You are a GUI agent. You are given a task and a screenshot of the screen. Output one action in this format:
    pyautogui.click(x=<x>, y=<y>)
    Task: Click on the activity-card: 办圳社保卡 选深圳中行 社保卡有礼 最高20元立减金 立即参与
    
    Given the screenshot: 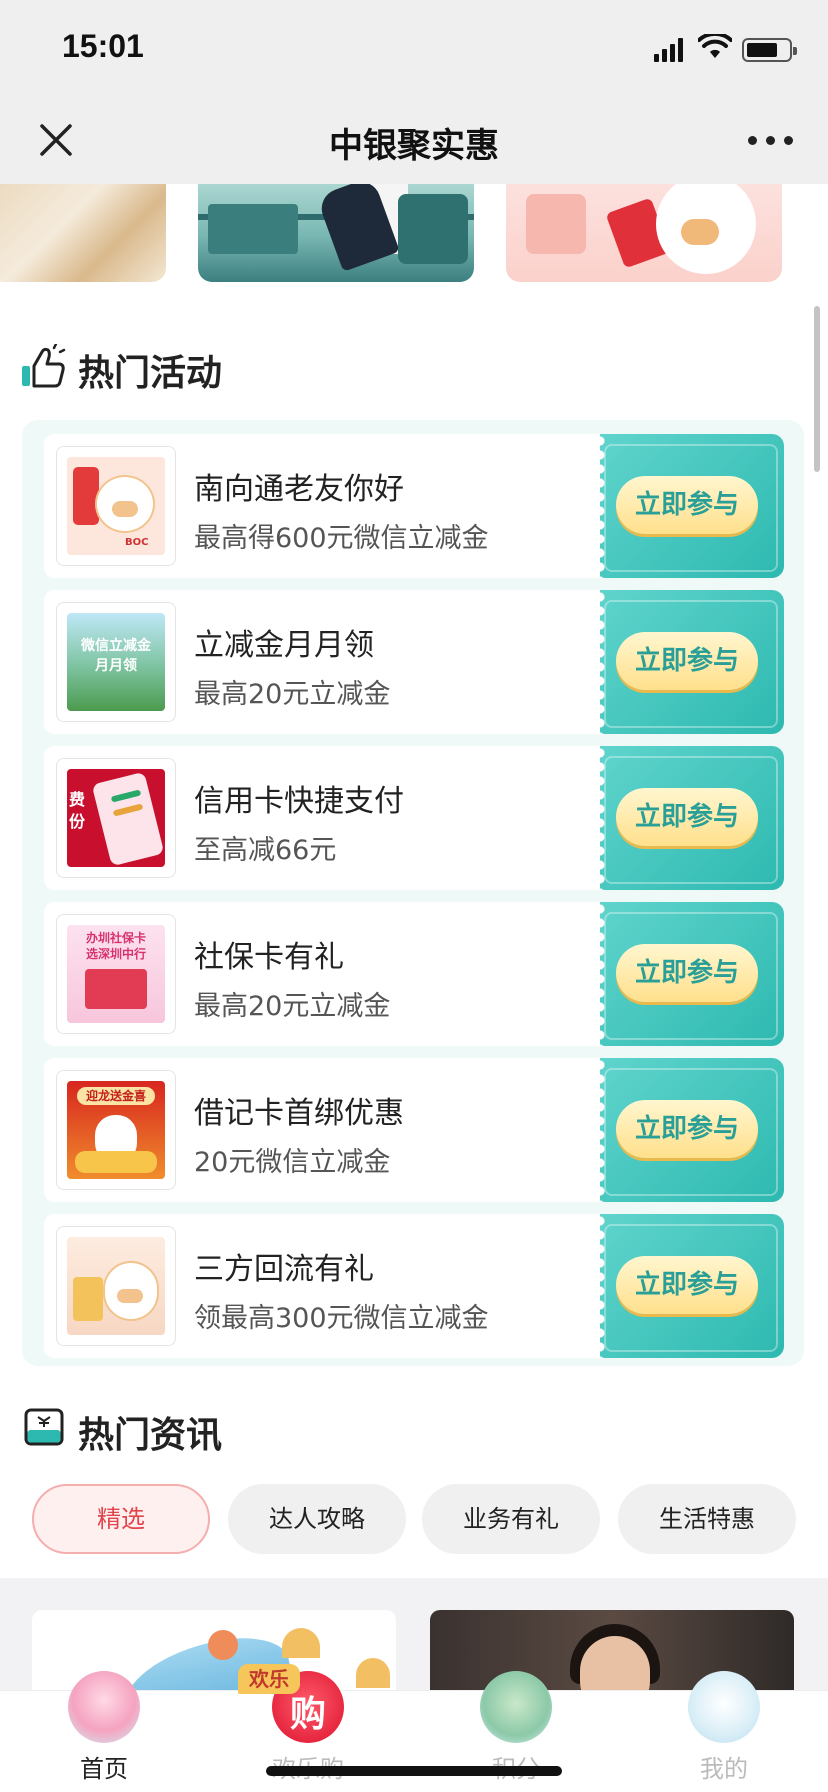 What is the action you would take?
    pyautogui.click(x=414, y=974)
    